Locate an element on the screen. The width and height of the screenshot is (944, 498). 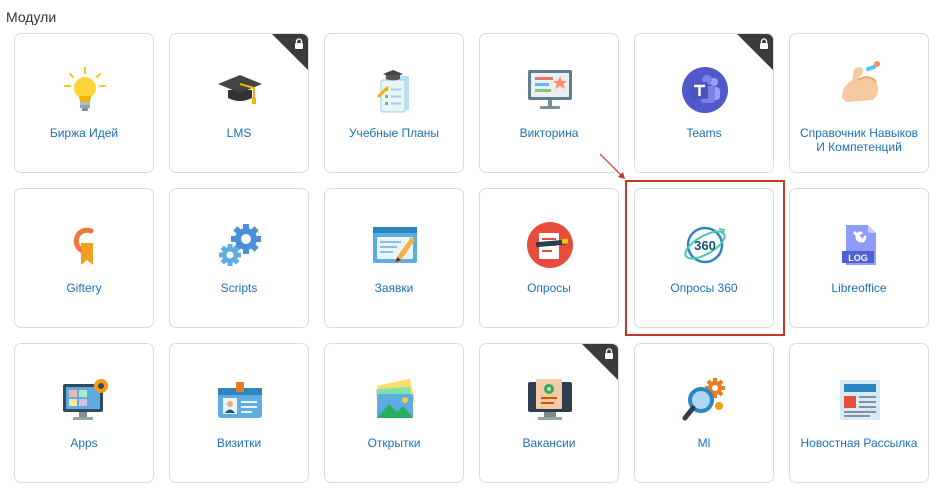
module-tile-lms: LMS is located at coordinates (239, 103).